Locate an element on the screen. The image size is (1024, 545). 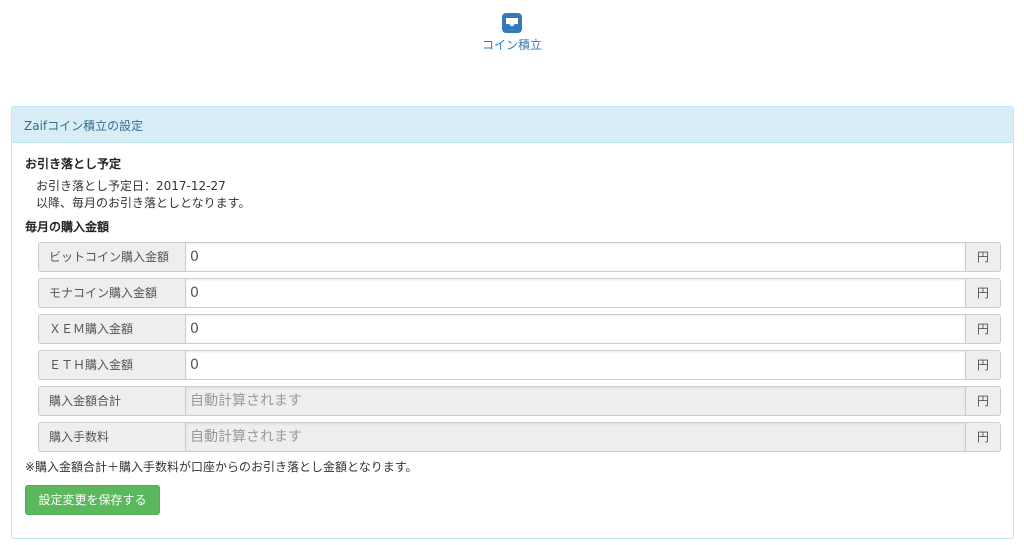
btc-amount-unit: 円 is located at coordinates (983, 257).